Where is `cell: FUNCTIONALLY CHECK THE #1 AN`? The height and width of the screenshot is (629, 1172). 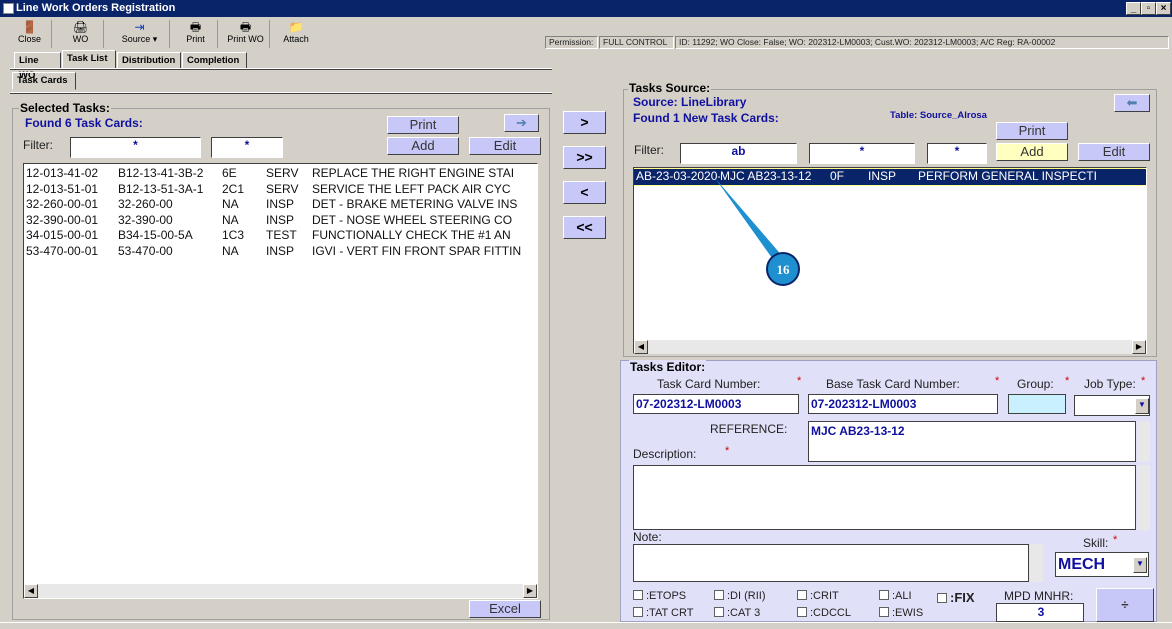 cell: FUNCTIONALLY CHECK THE #1 AN is located at coordinates (411, 235).